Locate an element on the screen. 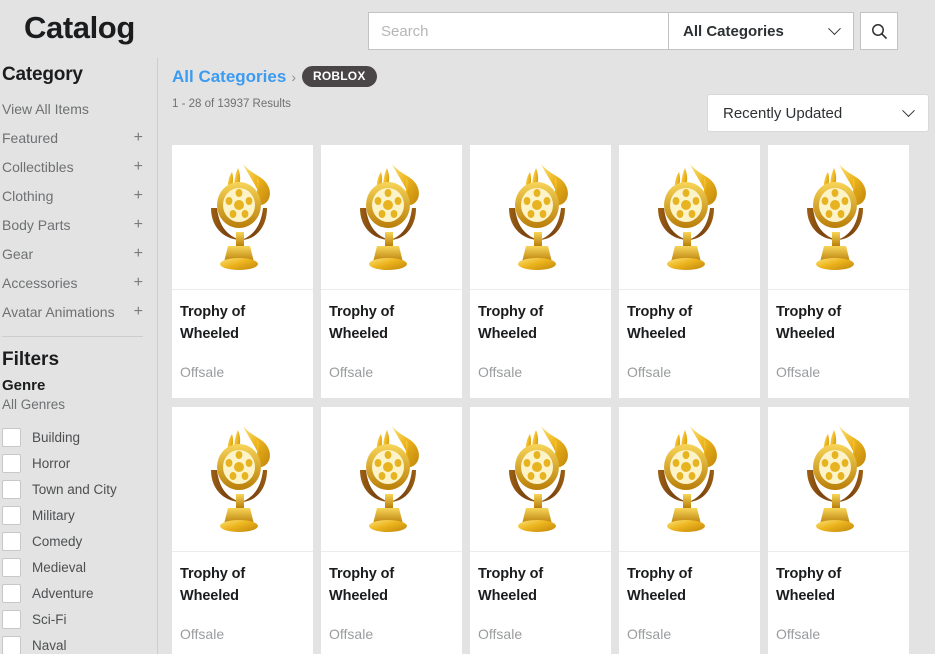 This screenshot has width=935, height=654. sidebar-item-view-all-items: View All Items is located at coordinates (79, 108).